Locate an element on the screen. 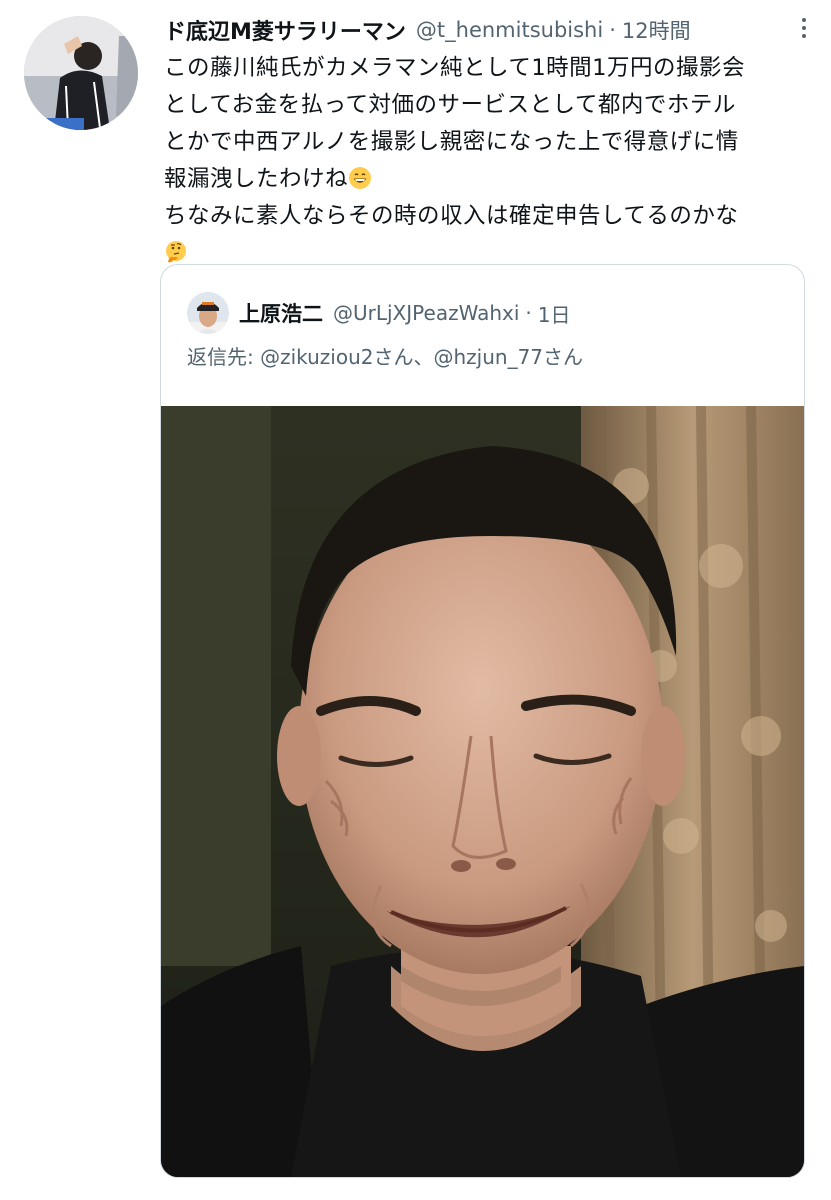  tweet-header: ド底辺M菱サラリーマン @t_henmitsubishi · 12時間 is located at coordinates (492, 30).